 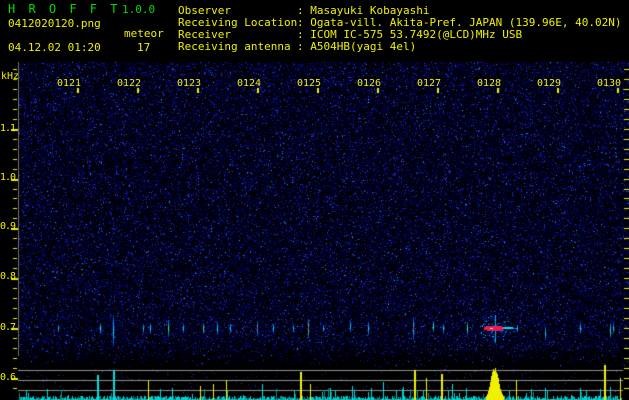 What do you see at coordinates (144, 33) in the screenshot?
I see `observation-mode: meteor` at bounding box center [144, 33].